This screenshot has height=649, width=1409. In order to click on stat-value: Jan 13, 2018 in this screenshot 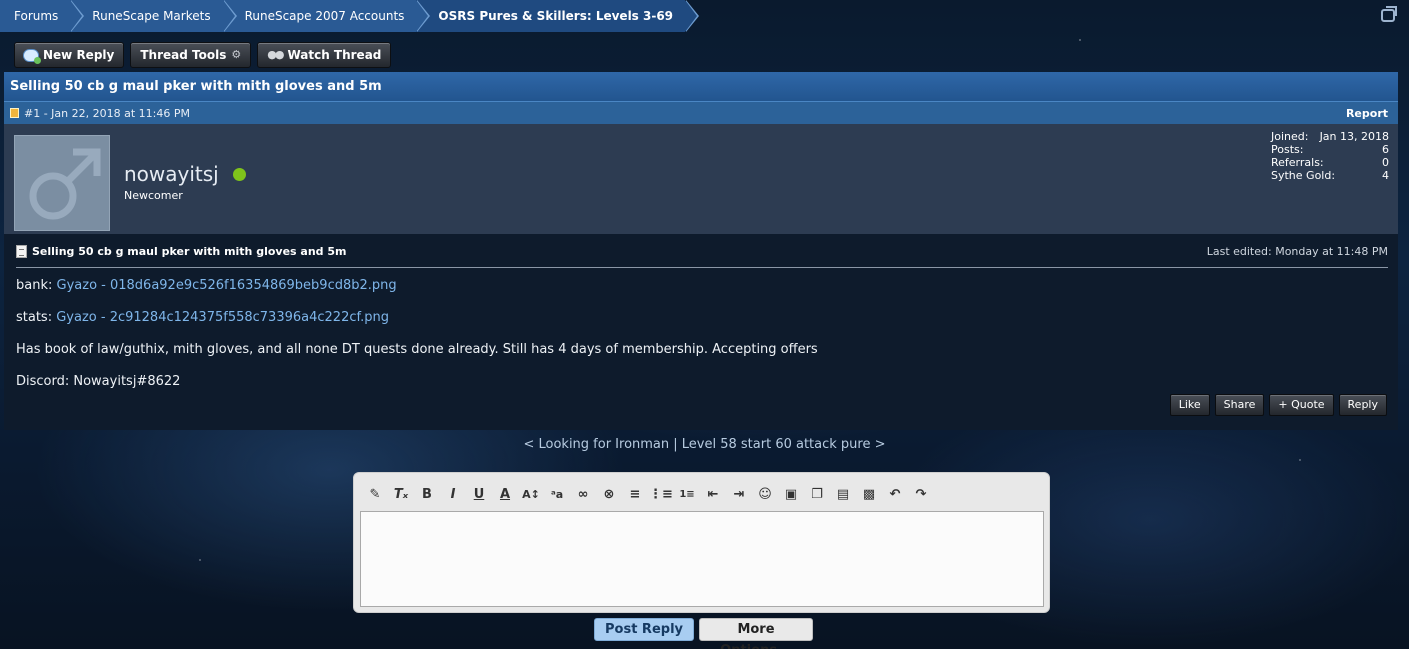, I will do `click(1354, 136)`.